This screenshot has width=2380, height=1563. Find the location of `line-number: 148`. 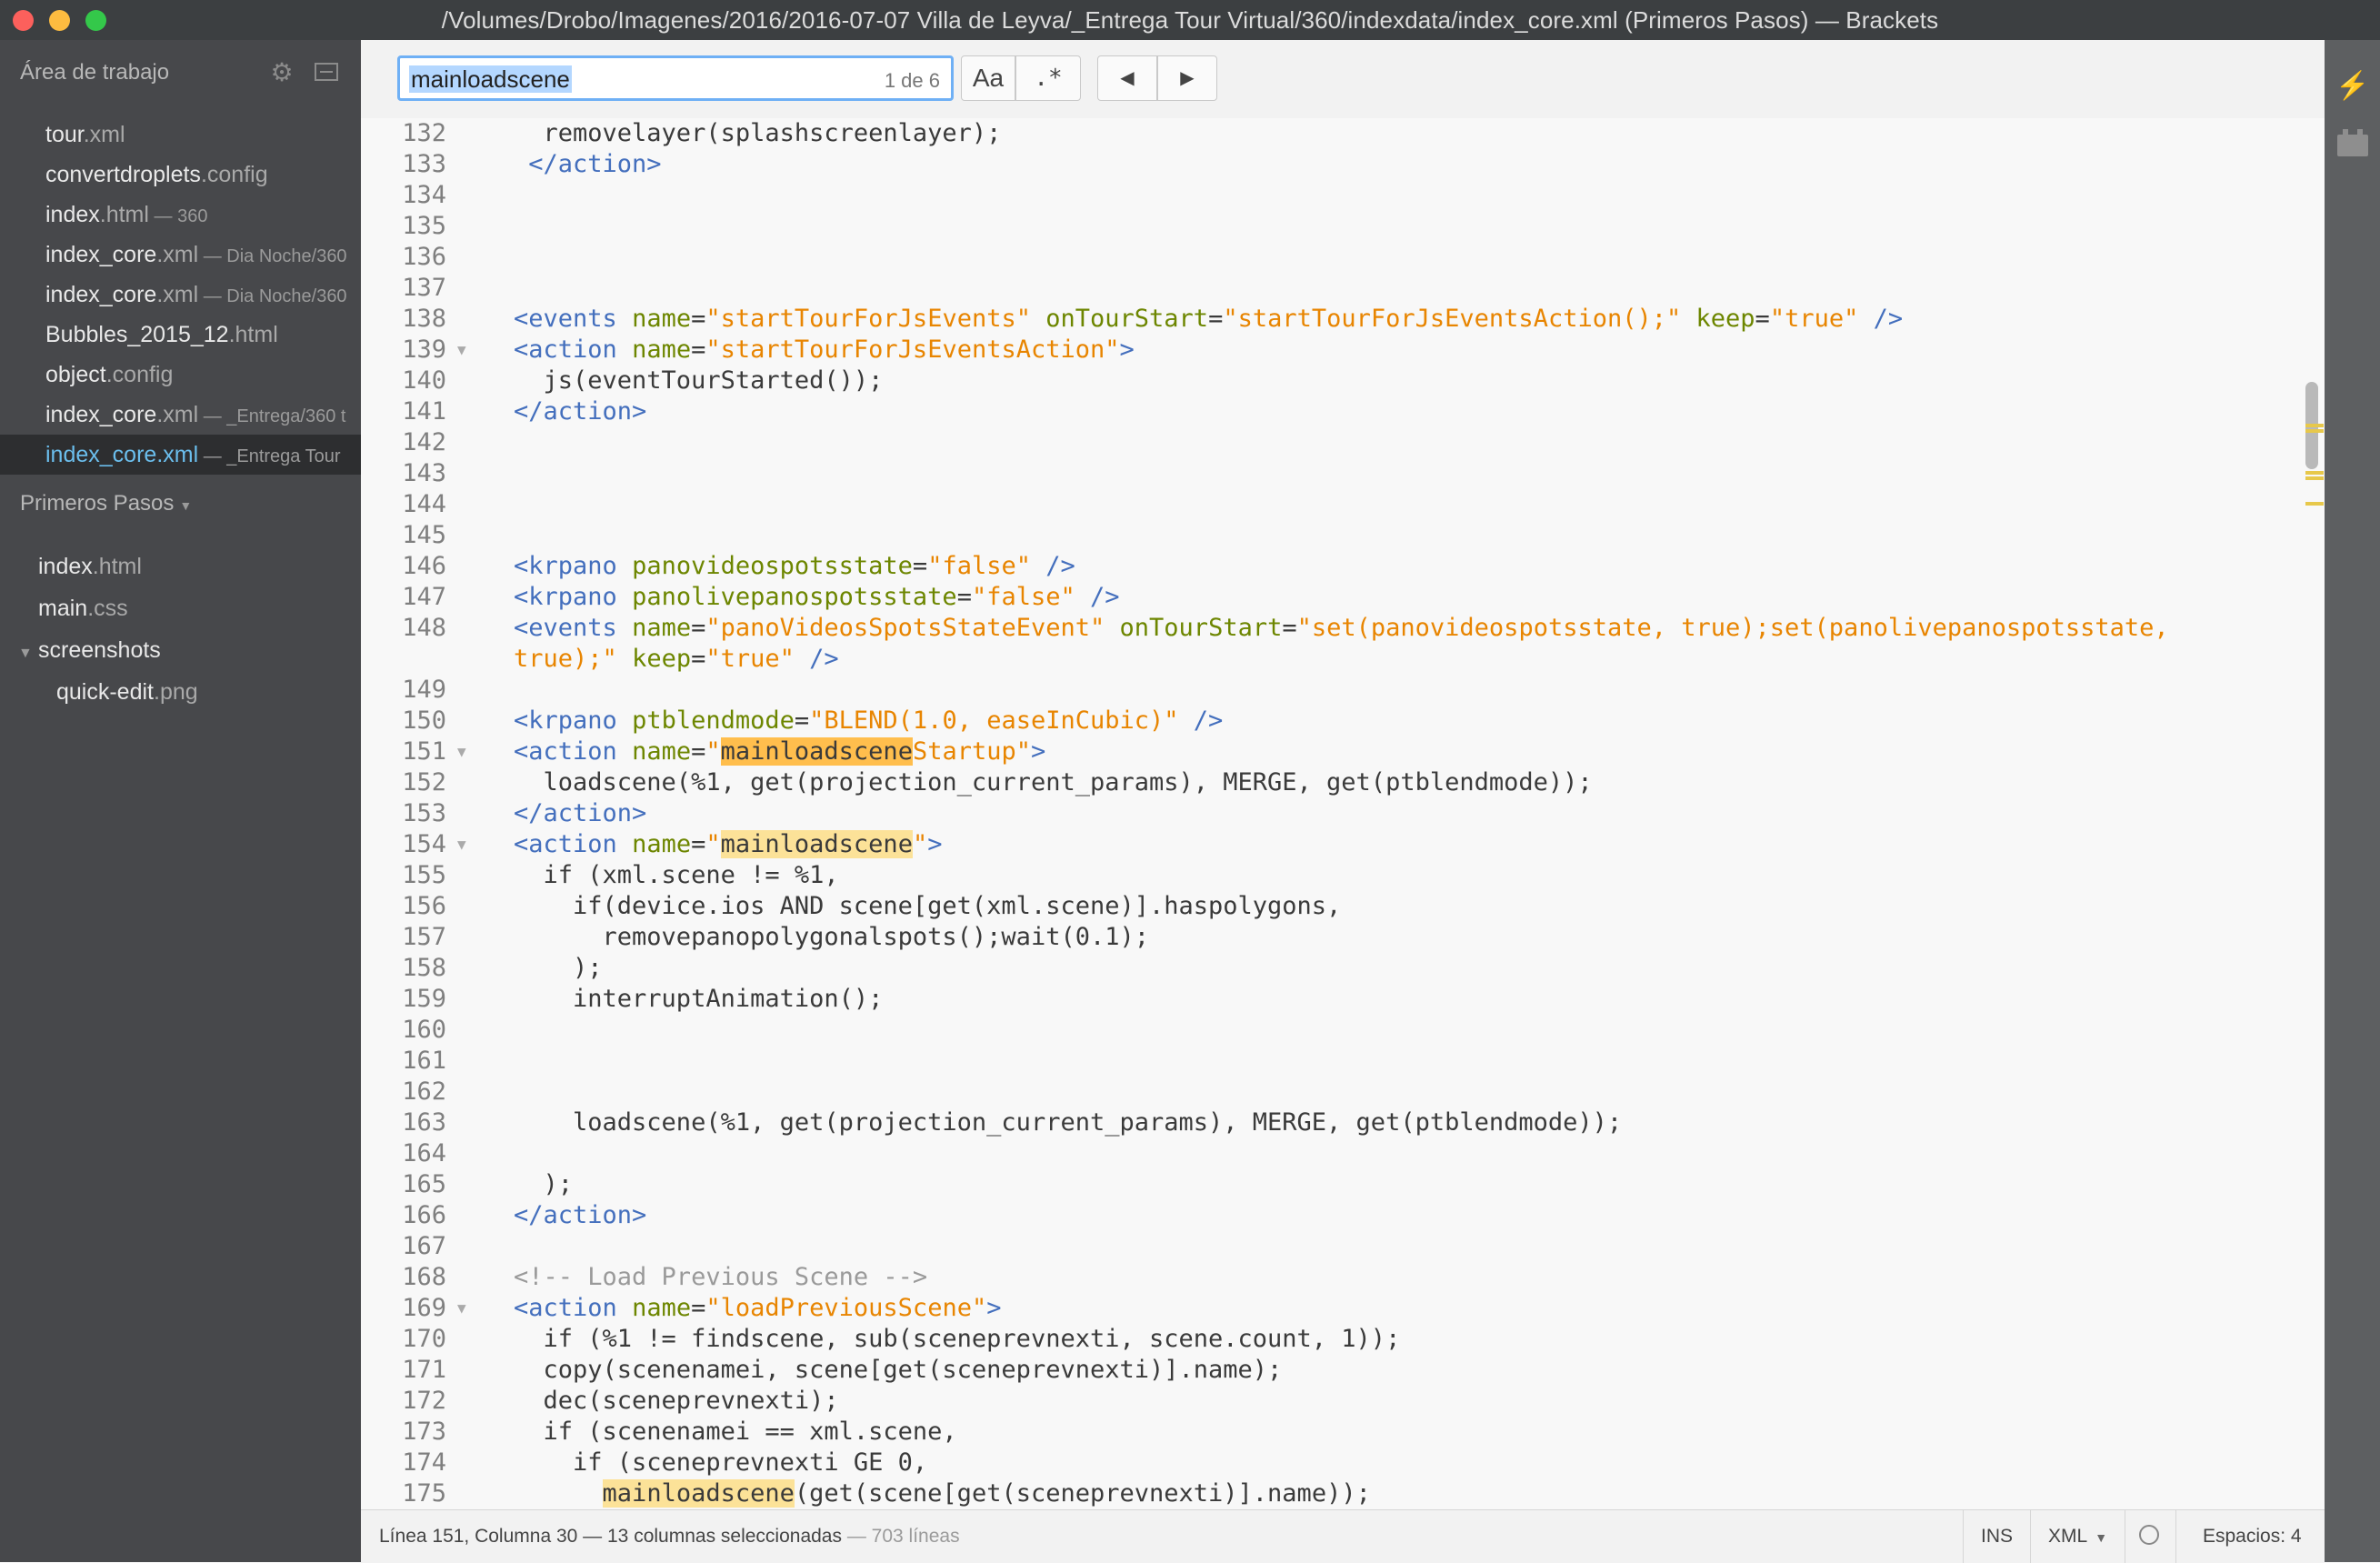

line-number: 148 is located at coordinates (424, 628).